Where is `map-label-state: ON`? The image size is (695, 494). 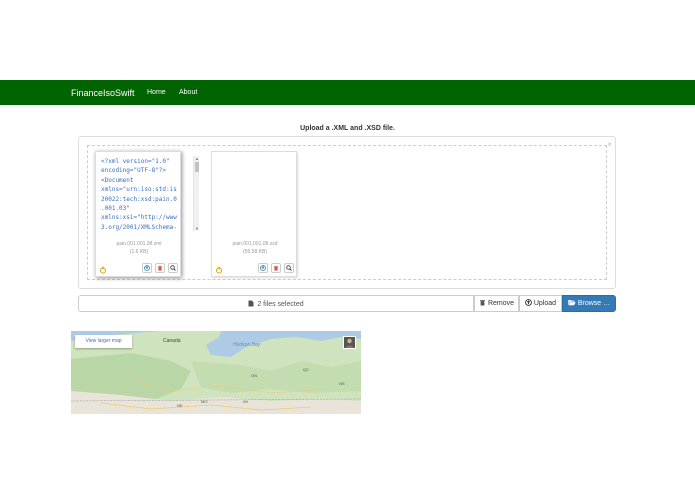
map-label-state: ON is located at coordinates (254, 375).